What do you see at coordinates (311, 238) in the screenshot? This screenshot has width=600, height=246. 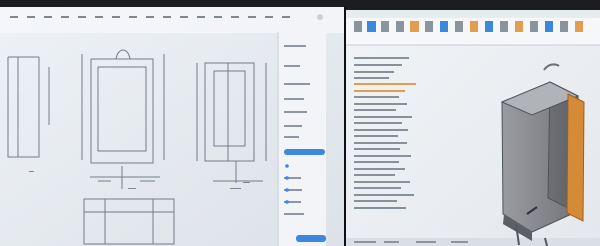 I see `panel-secondary-button` at bounding box center [311, 238].